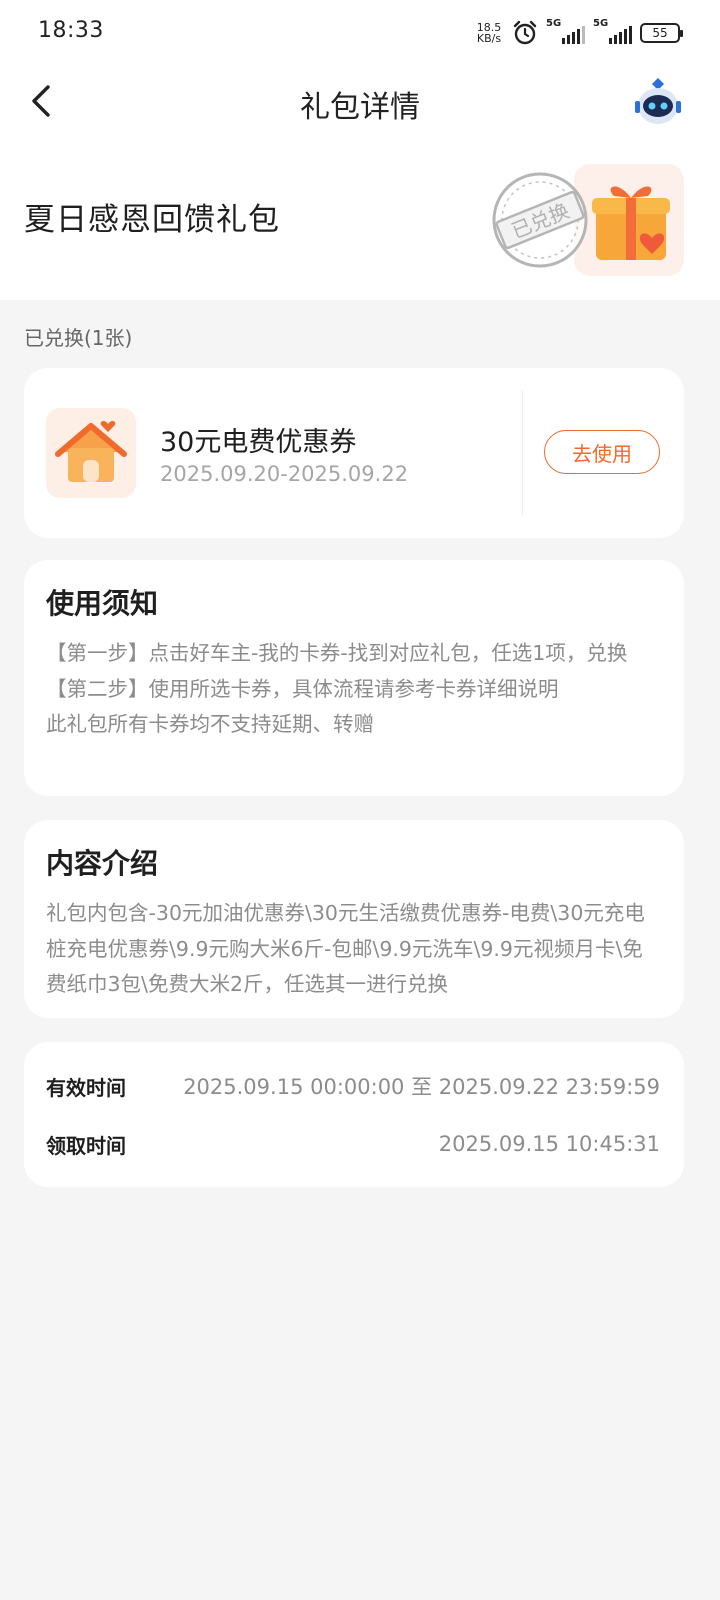 The image size is (720, 1600). Describe the element at coordinates (554, 23) in the screenshot. I see `sim1-label: 5G` at that location.